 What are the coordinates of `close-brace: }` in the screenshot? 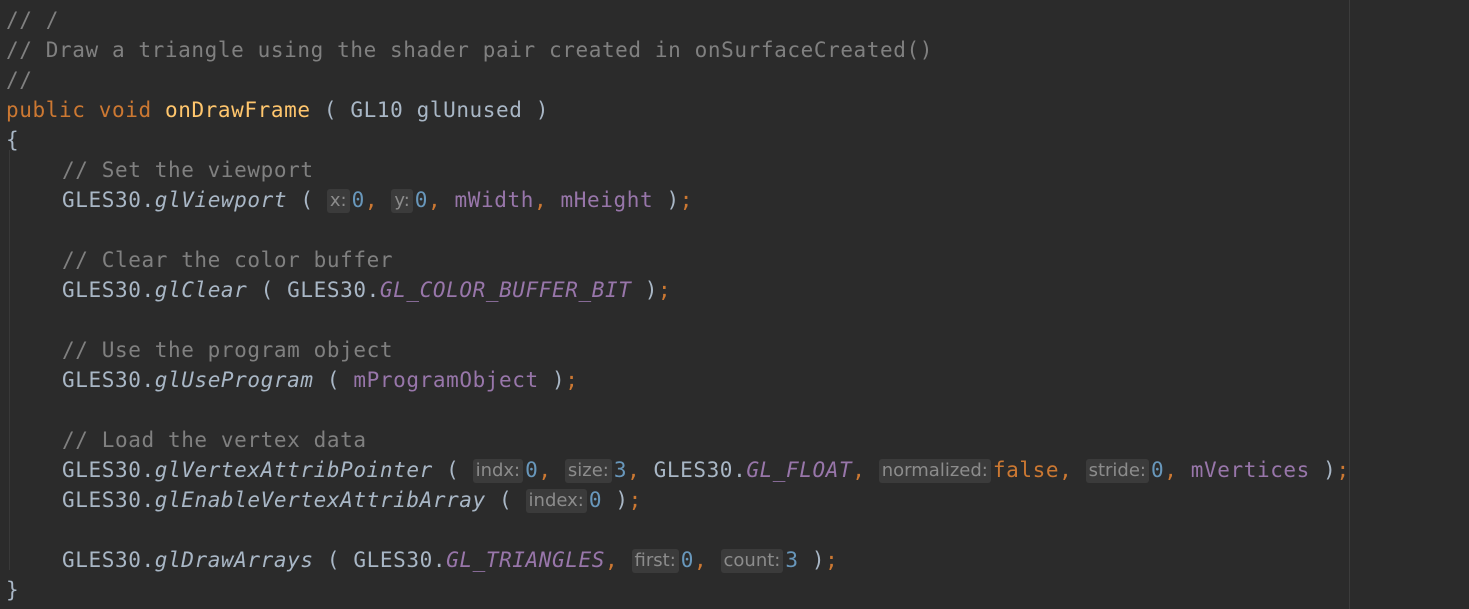 It's located at (13, 590).